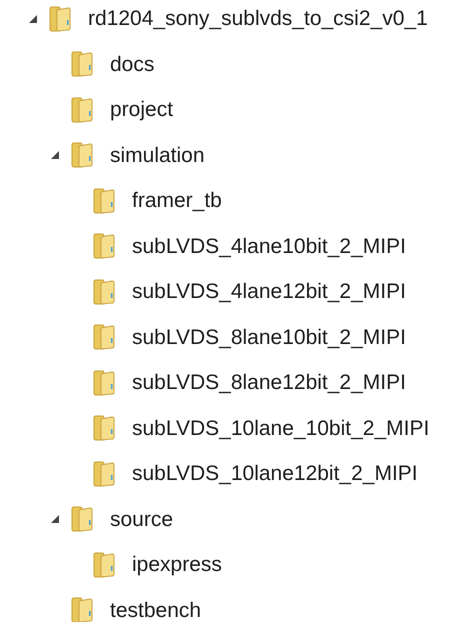 The image size is (476, 626). Describe the element at coordinates (275, 474) in the screenshot. I see `folder-name: subLVDS_10lane12bit_2_MIPI` at that location.